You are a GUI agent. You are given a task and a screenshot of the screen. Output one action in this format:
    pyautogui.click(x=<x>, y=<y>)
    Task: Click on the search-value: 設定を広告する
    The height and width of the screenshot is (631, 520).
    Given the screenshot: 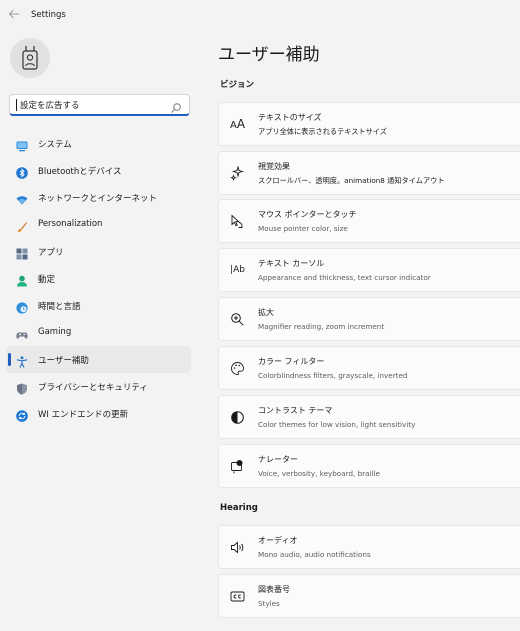 What is the action you would take?
    pyautogui.click(x=50, y=106)
    